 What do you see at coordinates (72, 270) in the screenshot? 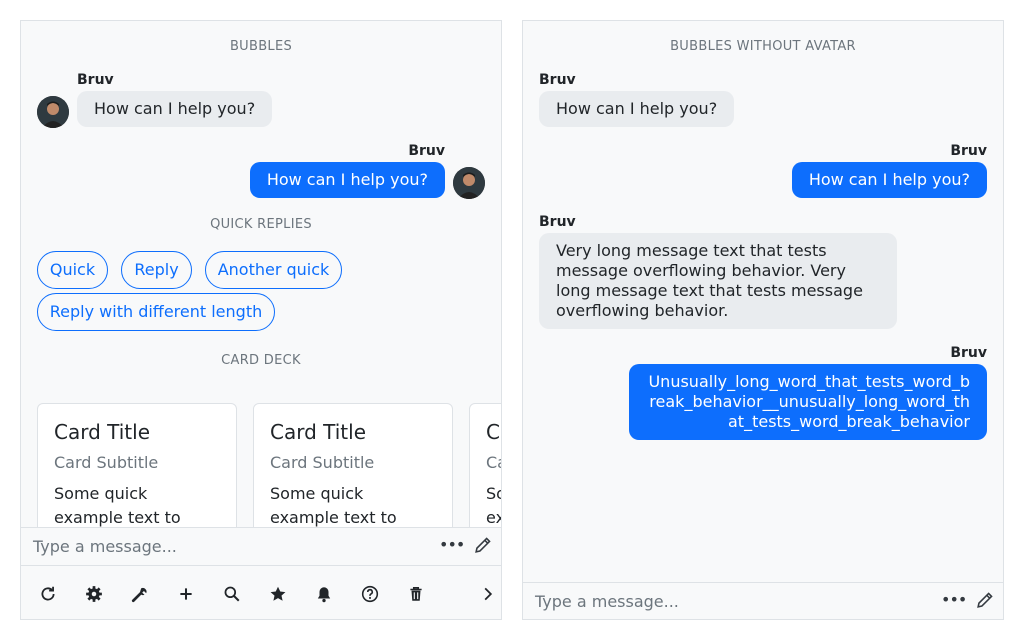
I see `quick-reply-button: Quick` at bounding box center [72, 270].